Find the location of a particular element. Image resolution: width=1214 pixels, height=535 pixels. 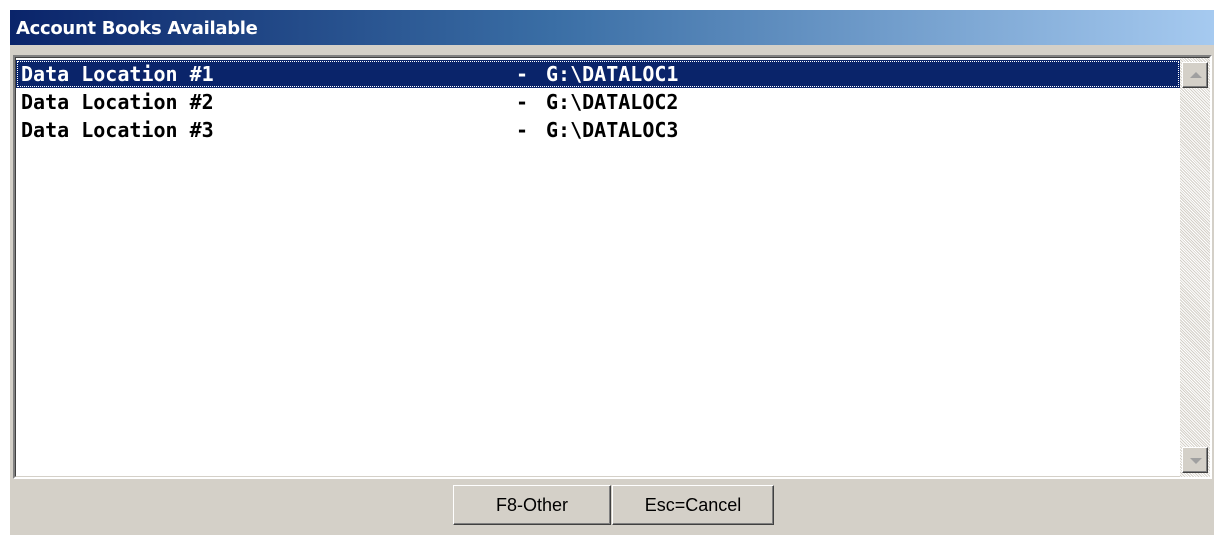

list-item-path: G:\DATALOC3 is located at coordinates (612, 130).